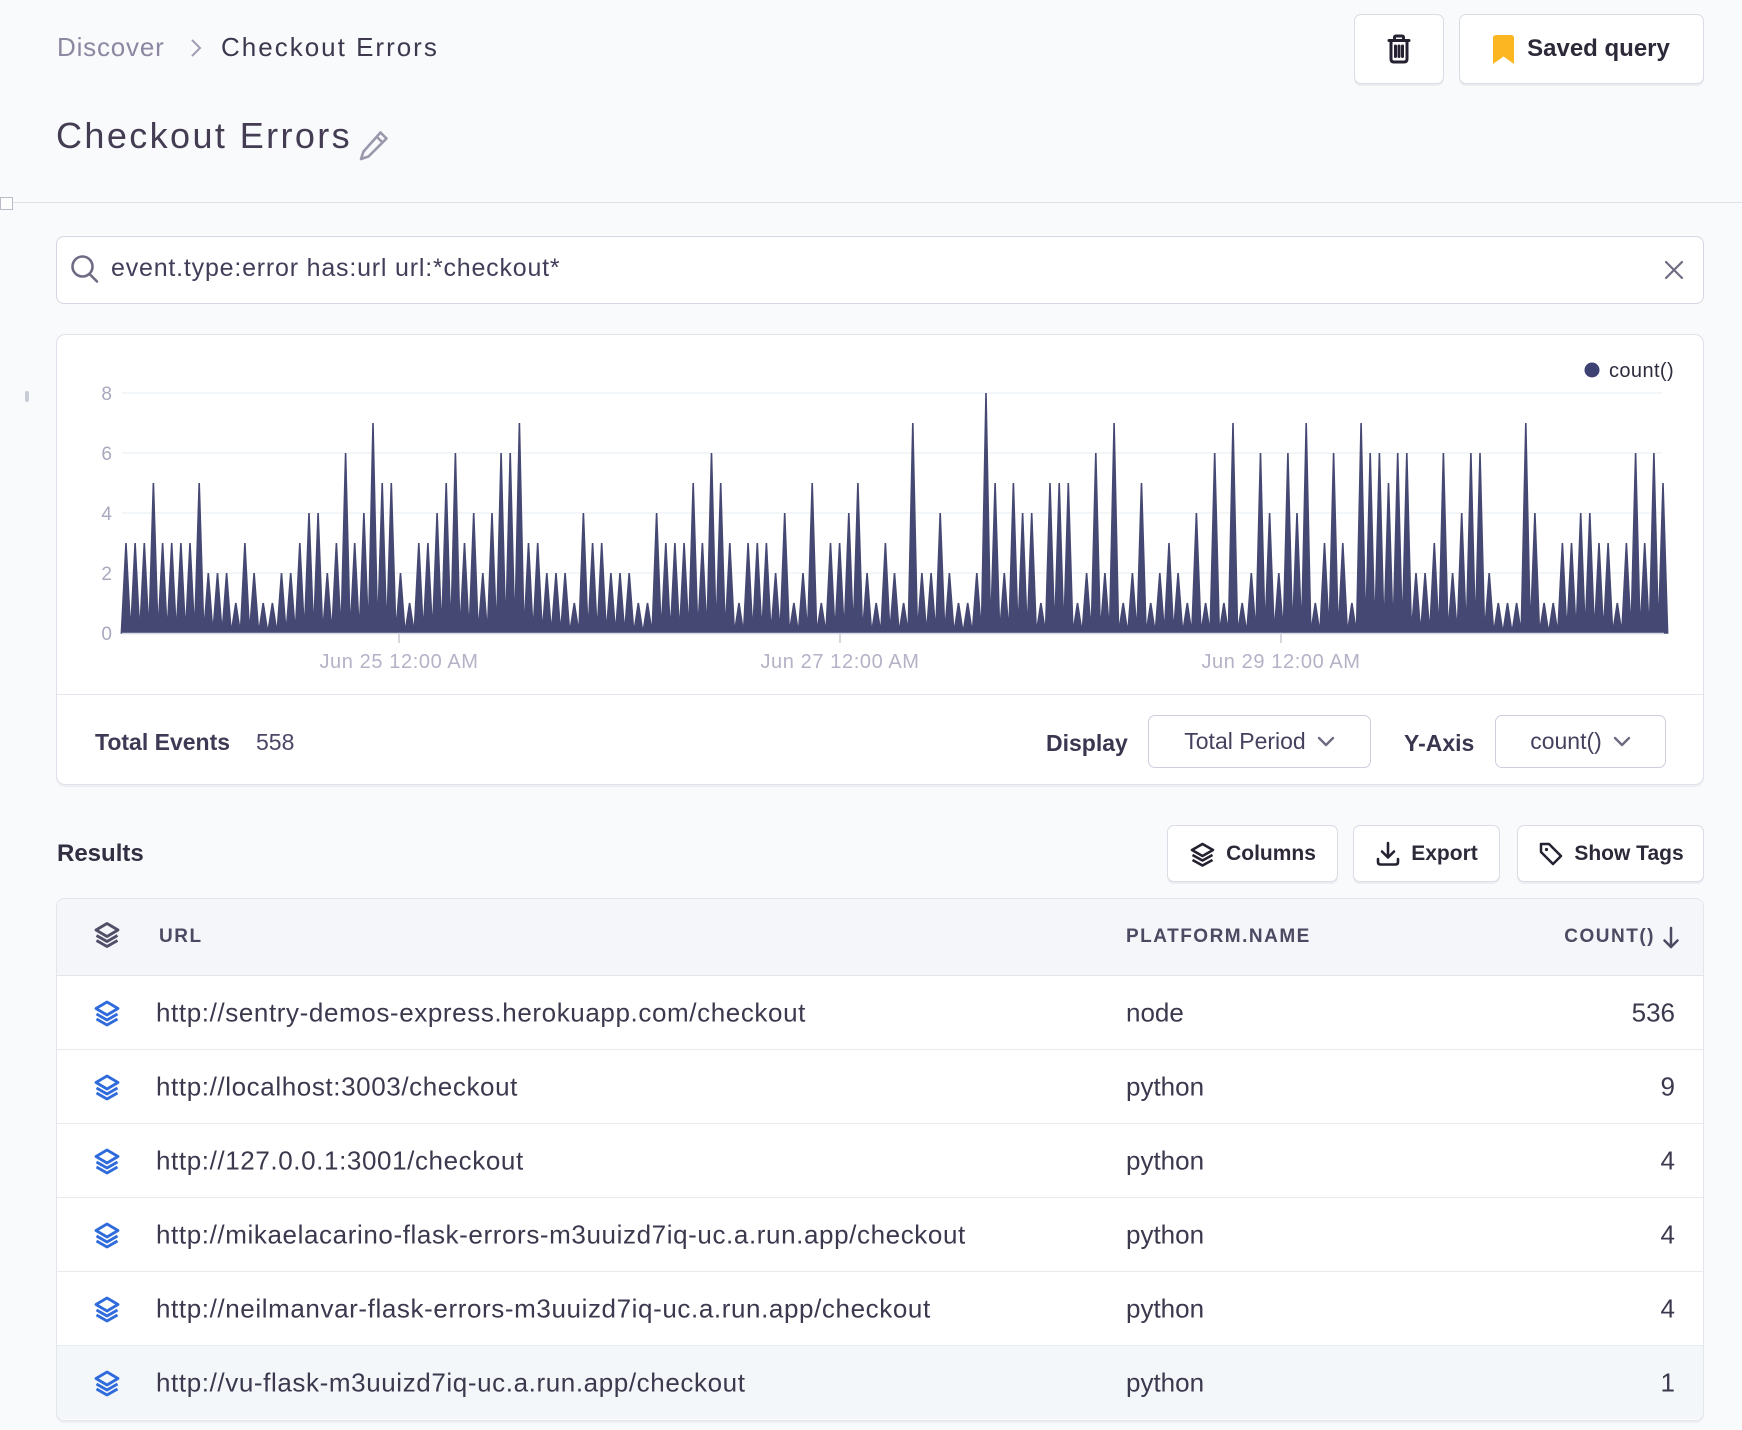 This screenshot has width=1742, height=1430. Describe the element at coordinates (1641, 371) in the screenshot. I see `svg-text: count()` at that location.